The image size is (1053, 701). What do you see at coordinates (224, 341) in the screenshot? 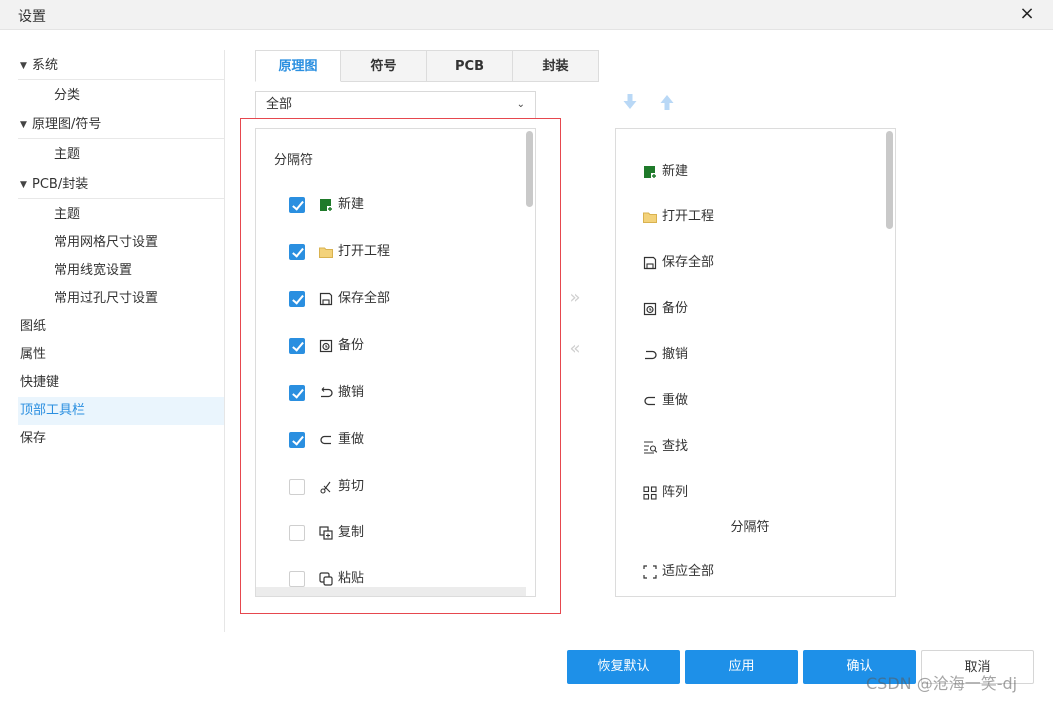
I see `sidebar-divider` at bounding box center [224, 341].